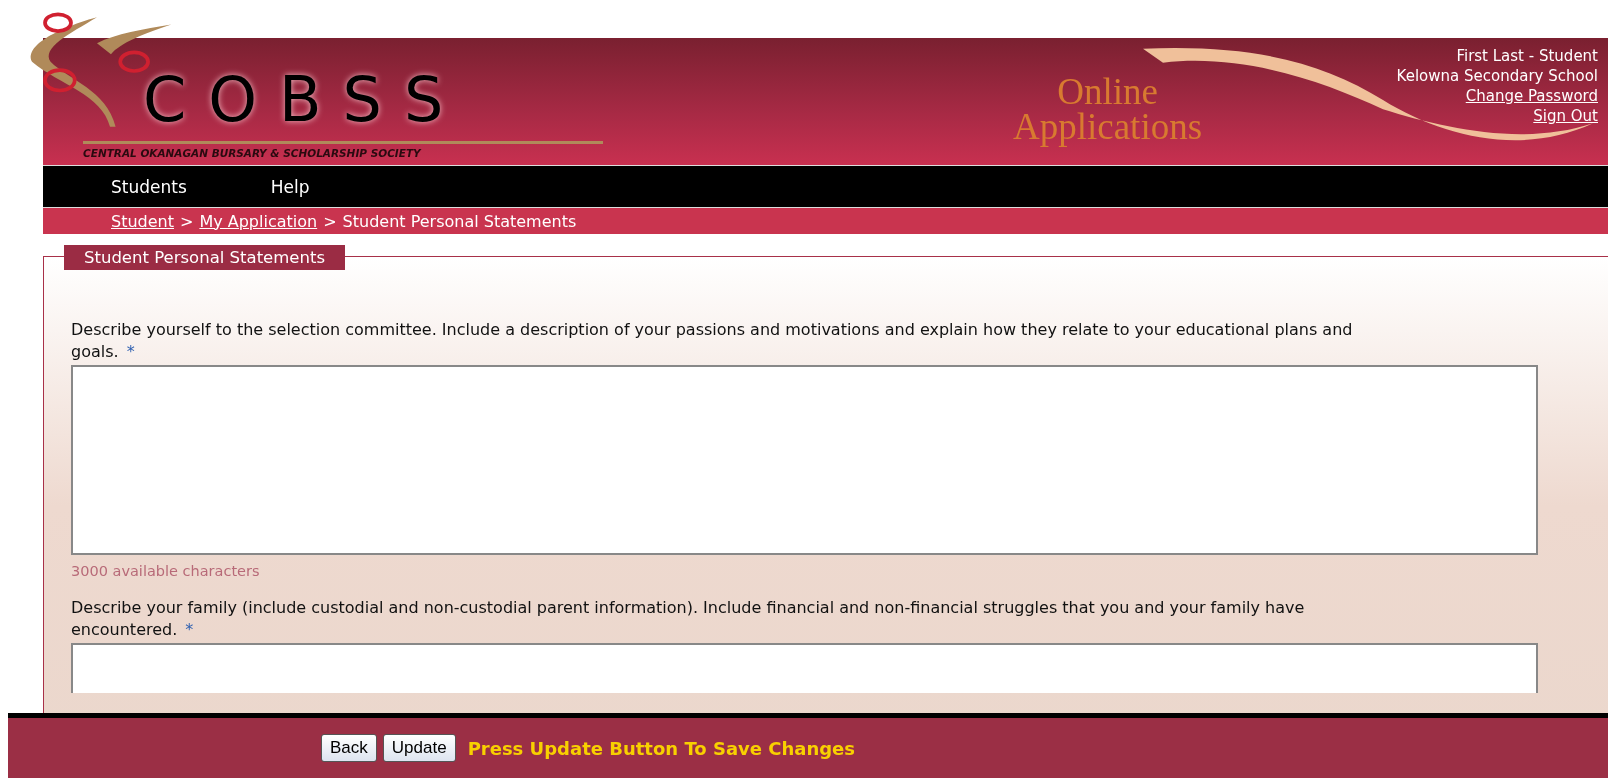 The width and height of the screenshot is (1608, 778). I want to click on logo-text: COBSS, so click(304, 100).